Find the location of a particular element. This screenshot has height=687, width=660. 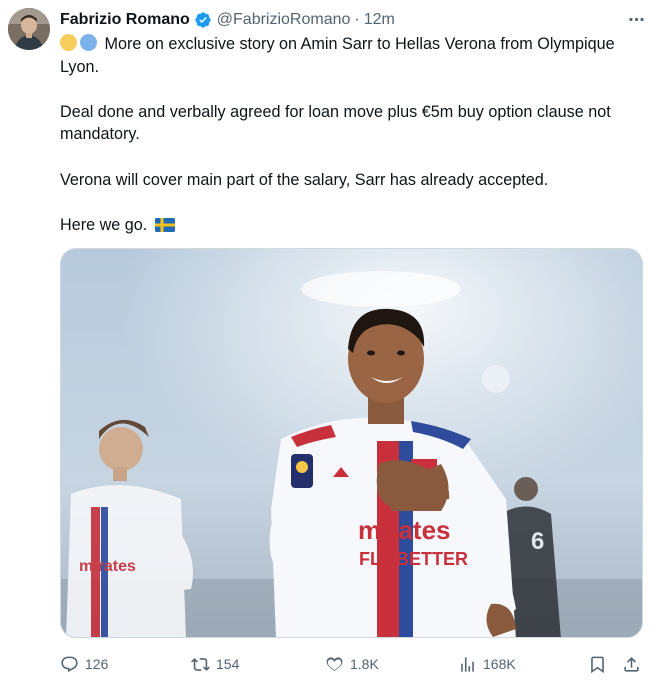

opponent-number: 6 is located at coordinates (537, 541).